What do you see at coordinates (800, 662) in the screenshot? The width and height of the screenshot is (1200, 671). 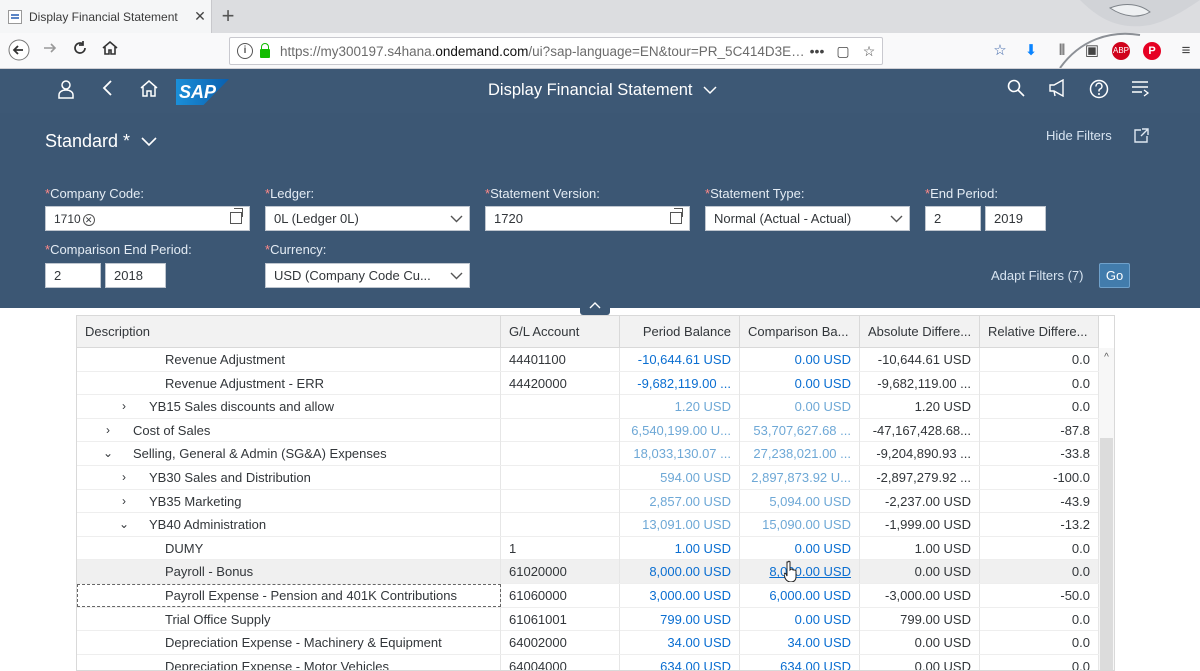 I see `comparison-balance-cell: 634.00 USD` at bounding box center [800, 662].